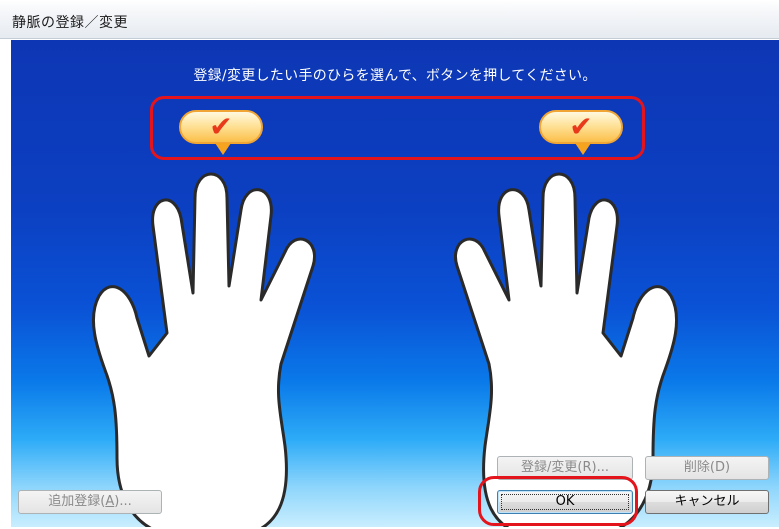 The height and width of the screenshot is (529, 779). Describe the element at coordinates (558, 501) in the screenshot. I see `ok-highlight-ring` at that location.